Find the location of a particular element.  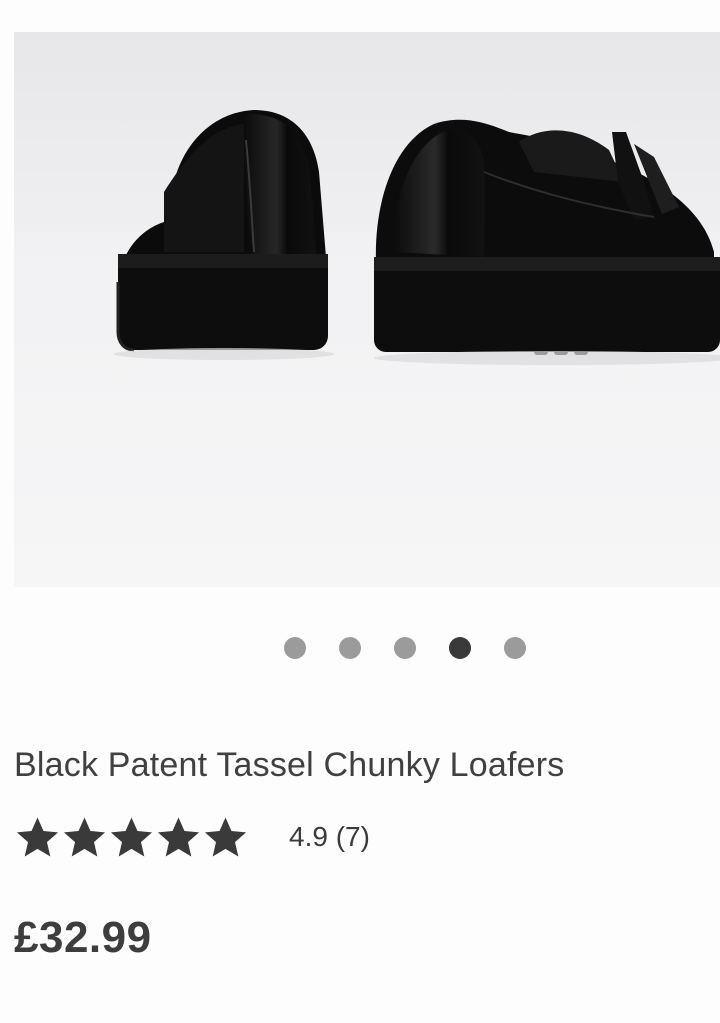

rating-stars is located at coordinates (131, 837).